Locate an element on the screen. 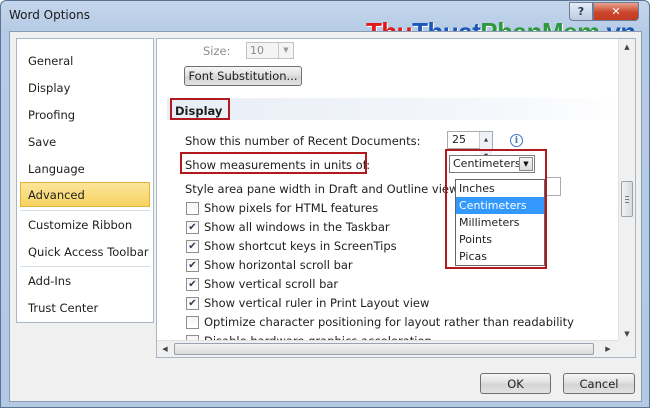 This screenshot has width=650, height=408. close-icon: ✕ is located at coordinates (616, 11).